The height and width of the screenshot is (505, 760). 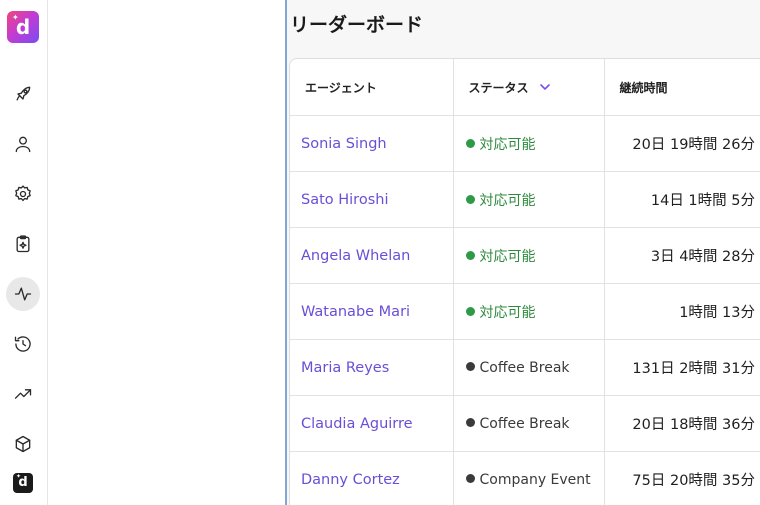 I want to click on nav-activity, so click(x=23, y=294).